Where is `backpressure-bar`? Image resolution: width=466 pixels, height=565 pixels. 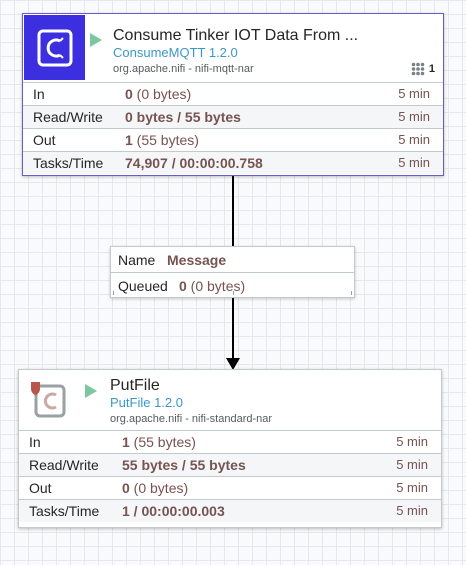 backpressure-bar is located at coordinates (232, 293).